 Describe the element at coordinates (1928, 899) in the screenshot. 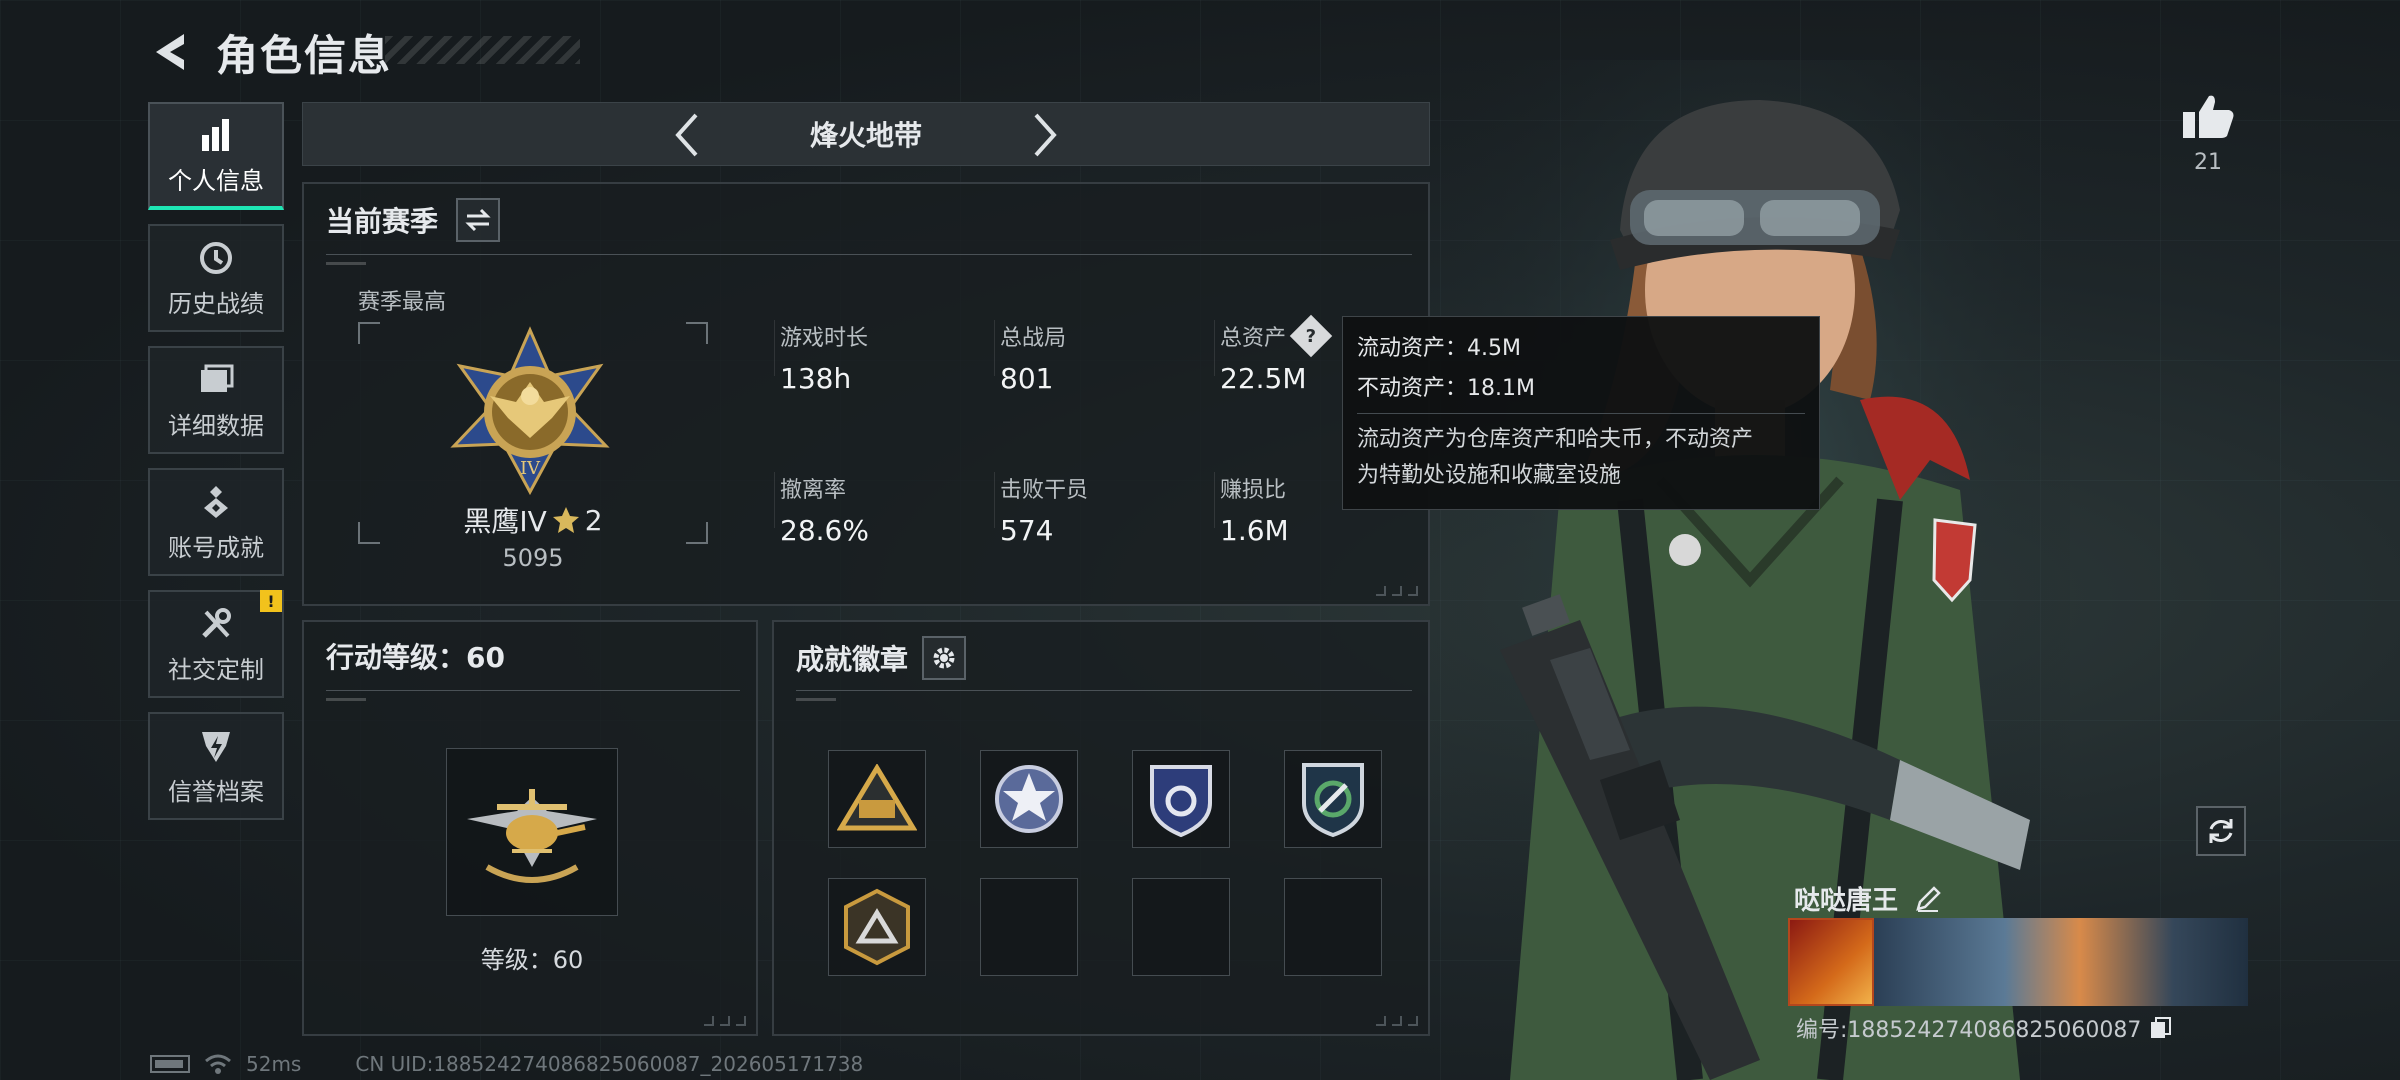

I see `edit-pencil-icon` at that location.